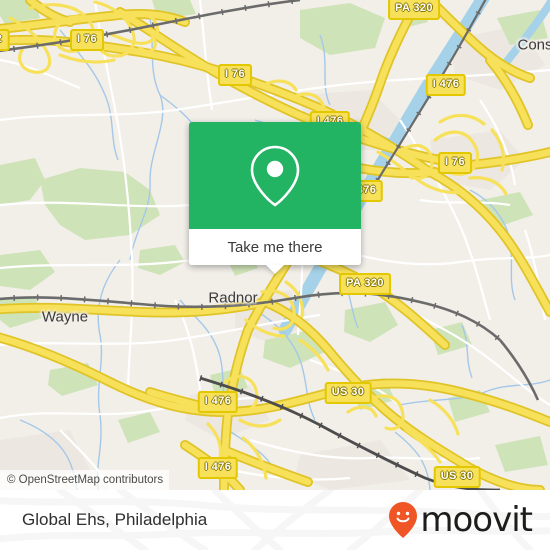  What do you see at coordinates (275, 269) in the screenshot?
I see `card-pointer-tail` at bounding box center [275, 269].